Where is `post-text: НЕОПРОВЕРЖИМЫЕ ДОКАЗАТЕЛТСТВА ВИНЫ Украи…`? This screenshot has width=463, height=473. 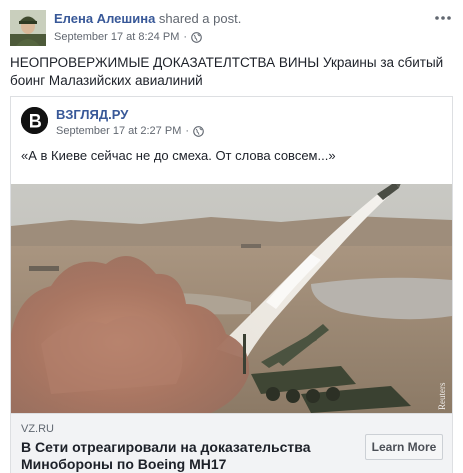
post-text: НЕОПРОВЕРЖИМЫЕ ДОКАЗАТЕЛТСТВА ВИНЫ Украи… is located at coordinates (233, 72).